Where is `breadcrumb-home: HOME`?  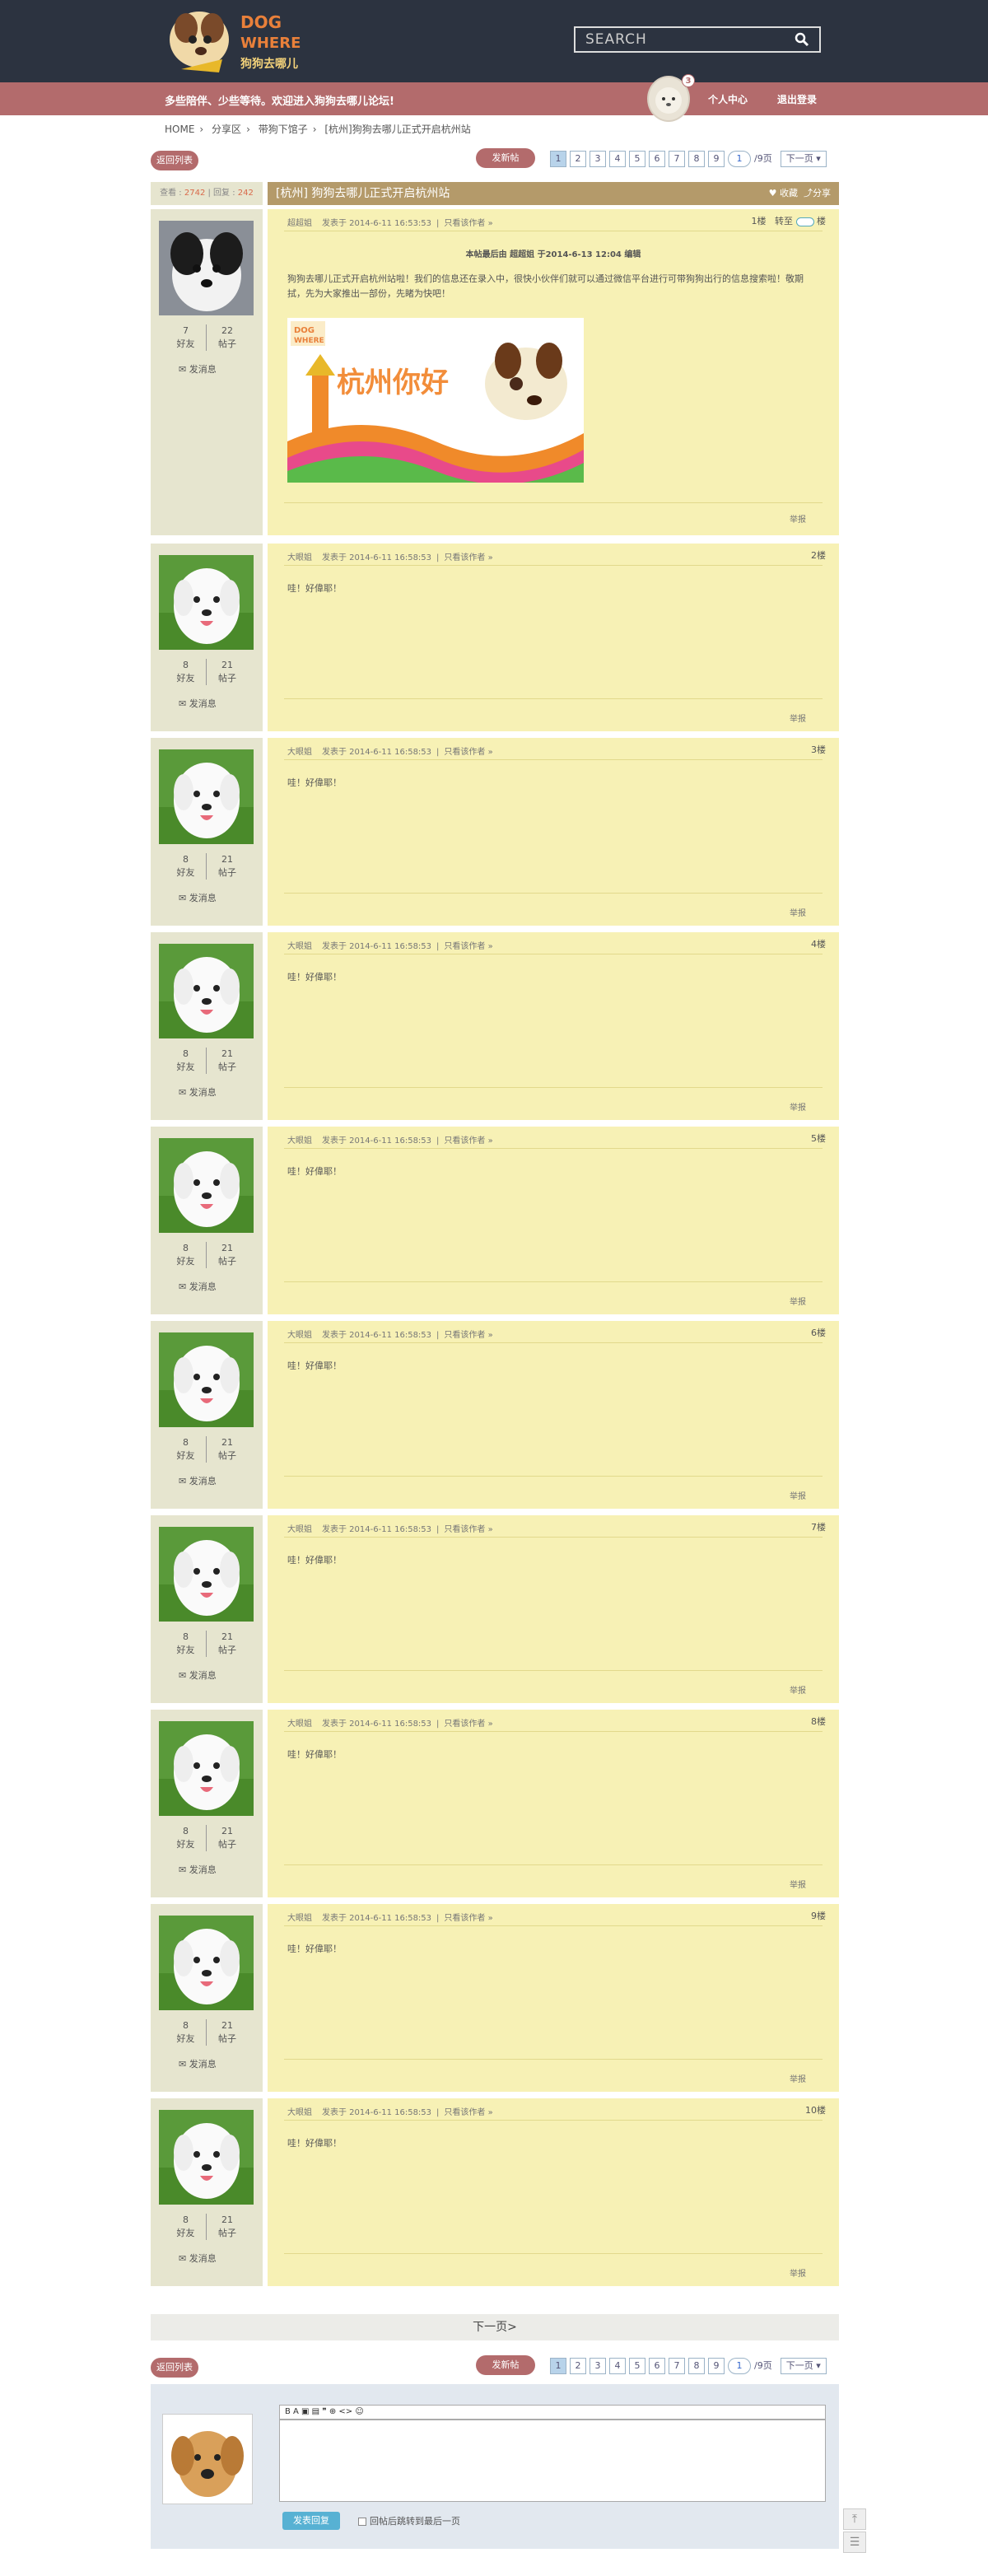
breadcrumb-home: HOME is located at coordinates (179, 129).